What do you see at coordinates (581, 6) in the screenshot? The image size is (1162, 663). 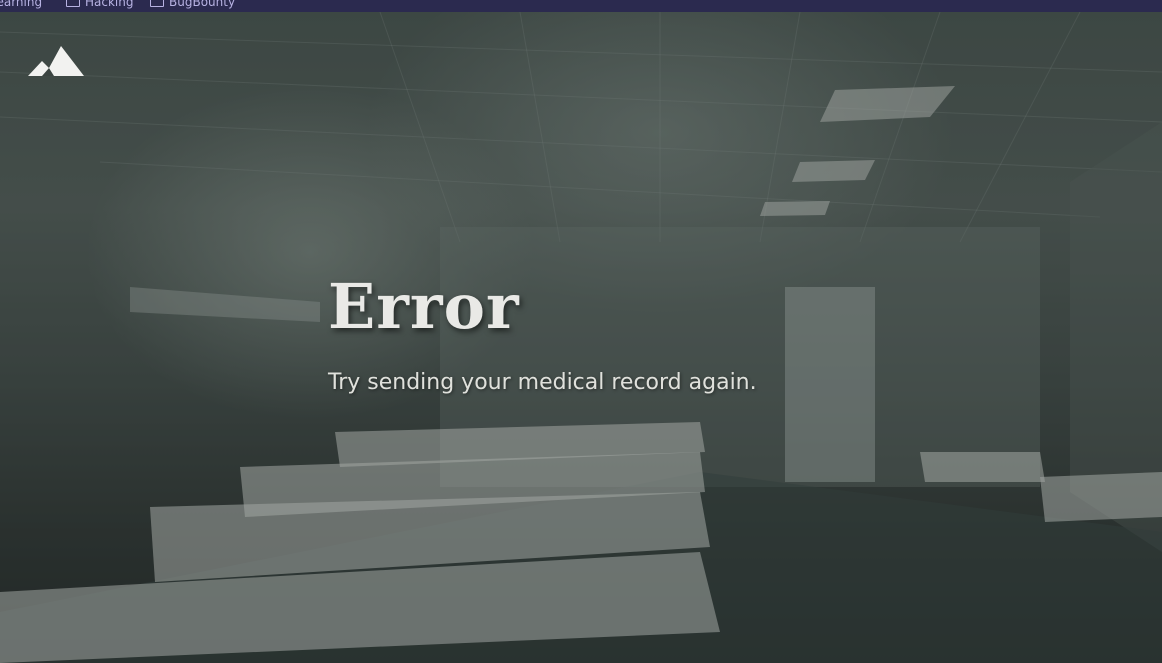 I see `bookmarks-bar: Learning Hacking BugBounty` at bounding box center [581, 6].